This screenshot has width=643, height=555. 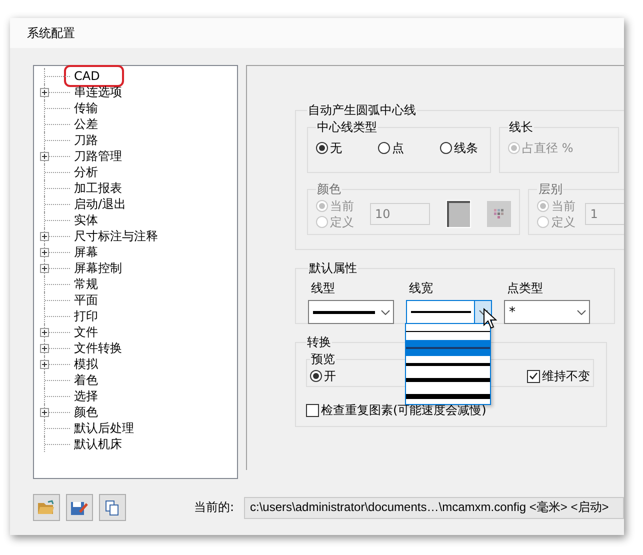 I want to click on tree-item: 公差, so click(x=86, y=124).